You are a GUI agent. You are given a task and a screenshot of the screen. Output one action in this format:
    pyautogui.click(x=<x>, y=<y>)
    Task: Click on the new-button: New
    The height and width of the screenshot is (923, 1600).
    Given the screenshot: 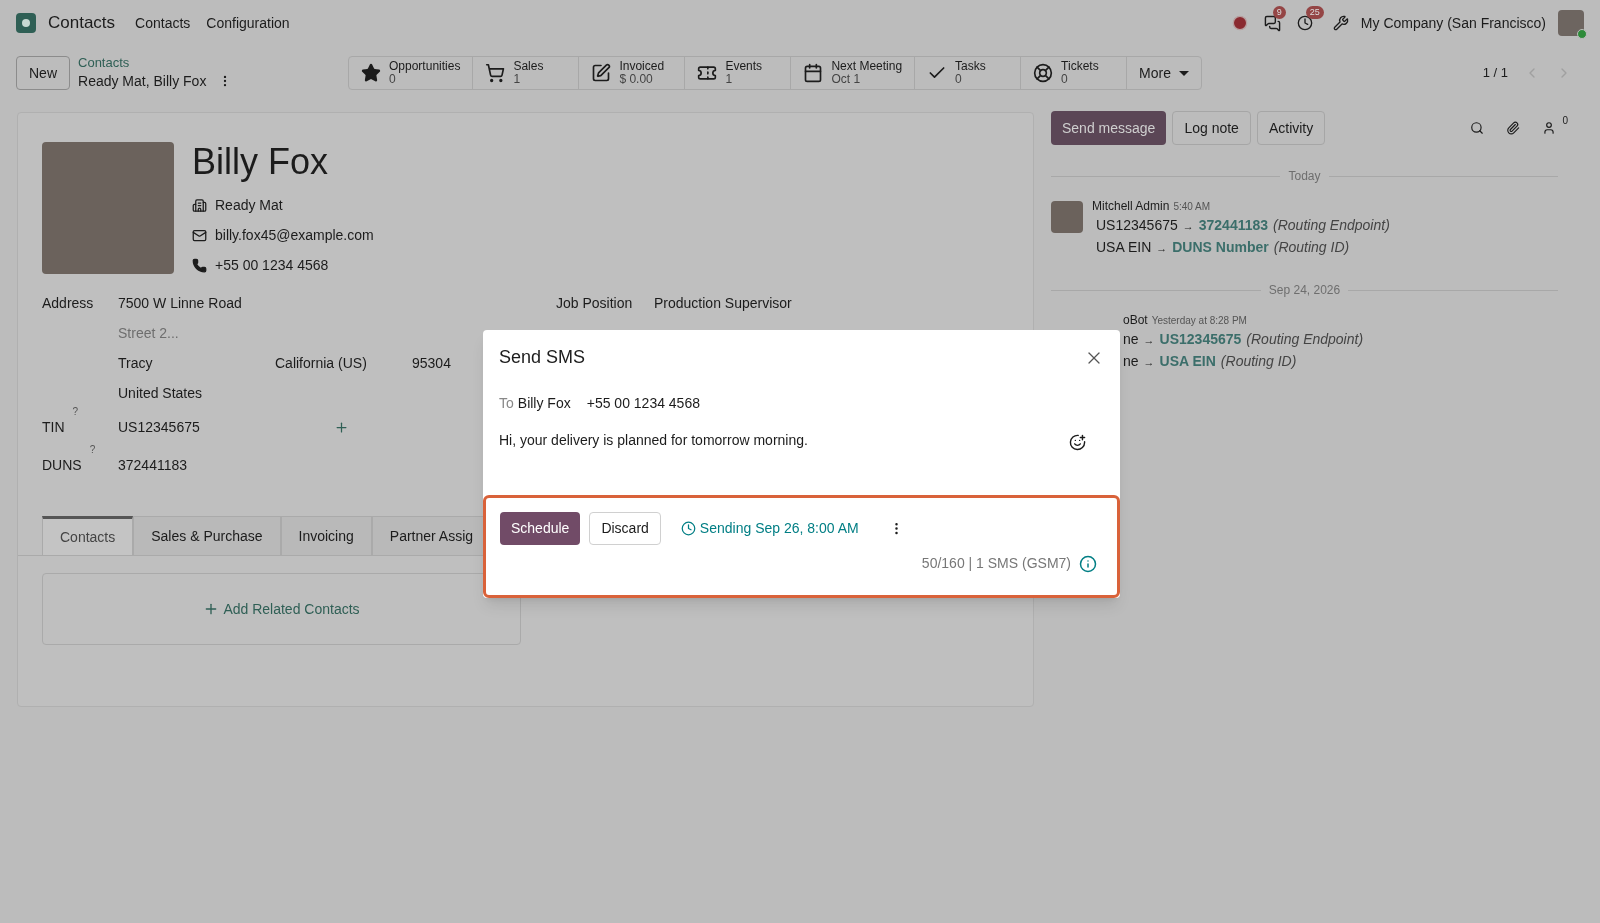 What is the action you would take?
    pyautogui.click(x=43, y=73)
    